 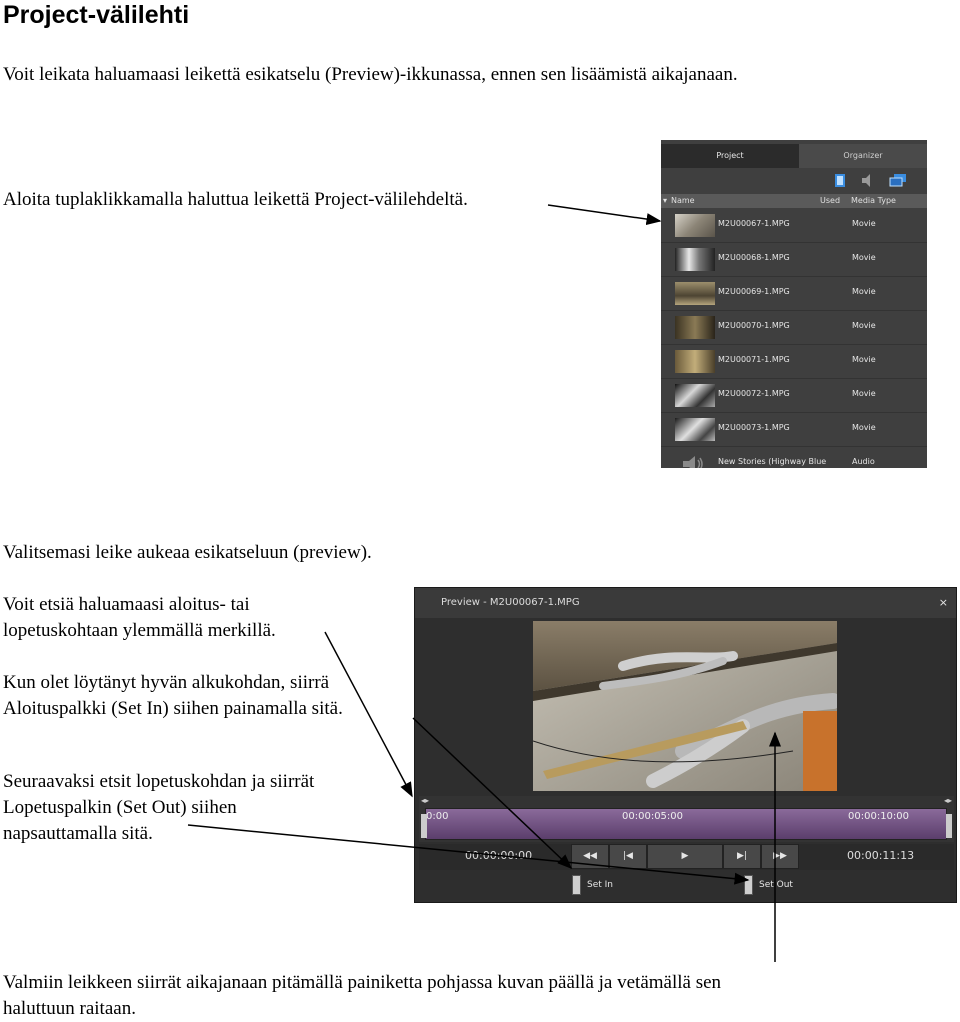 I want to click on project-row: M2U00068-1.MPG Movie, so click(x=794, y=260).